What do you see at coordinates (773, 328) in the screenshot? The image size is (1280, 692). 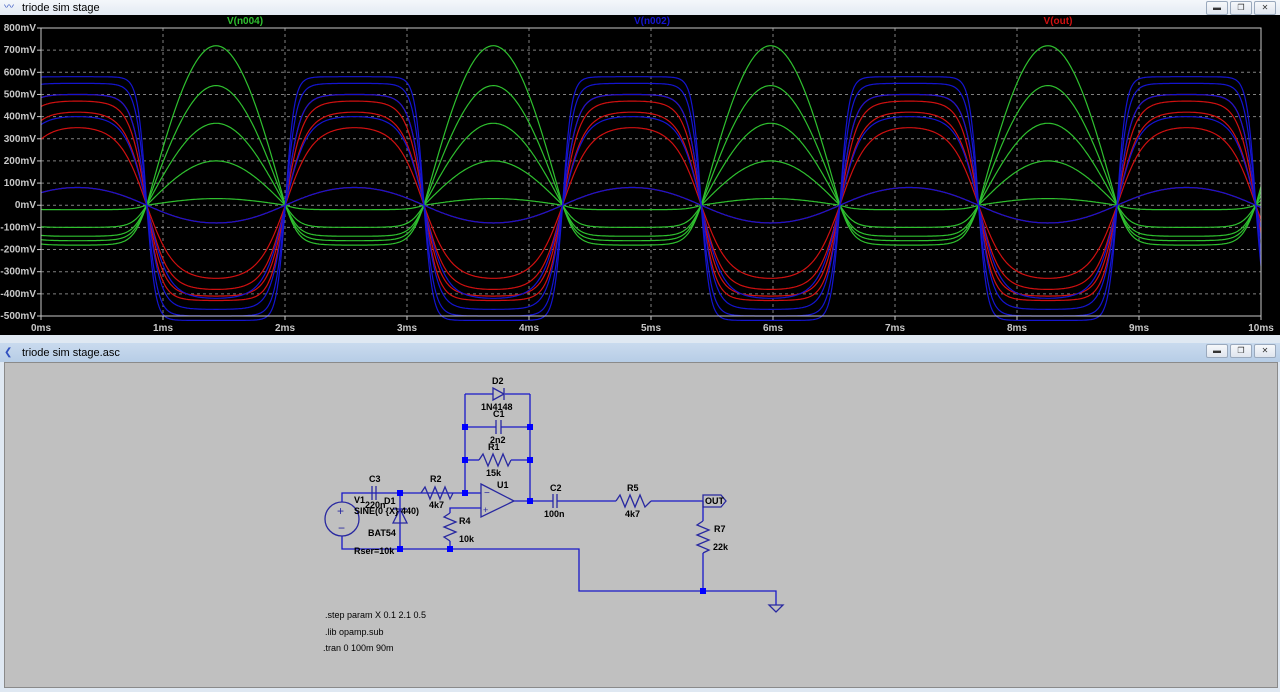 I see `x-tick-label: 6ms` at bounding box center [773, 328].